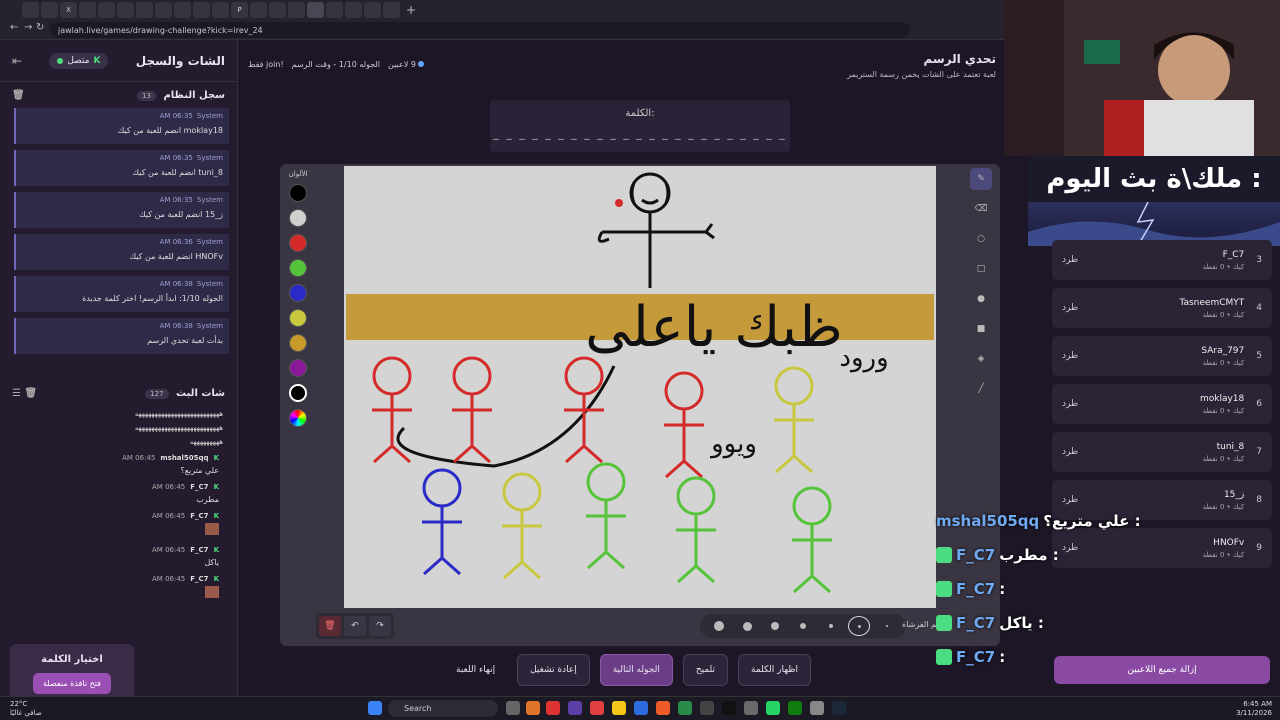  Describe the element at coordinates (72, 683) in the screenshot. I see `open-window-button: فتح نافذة منفصلة` at that location.